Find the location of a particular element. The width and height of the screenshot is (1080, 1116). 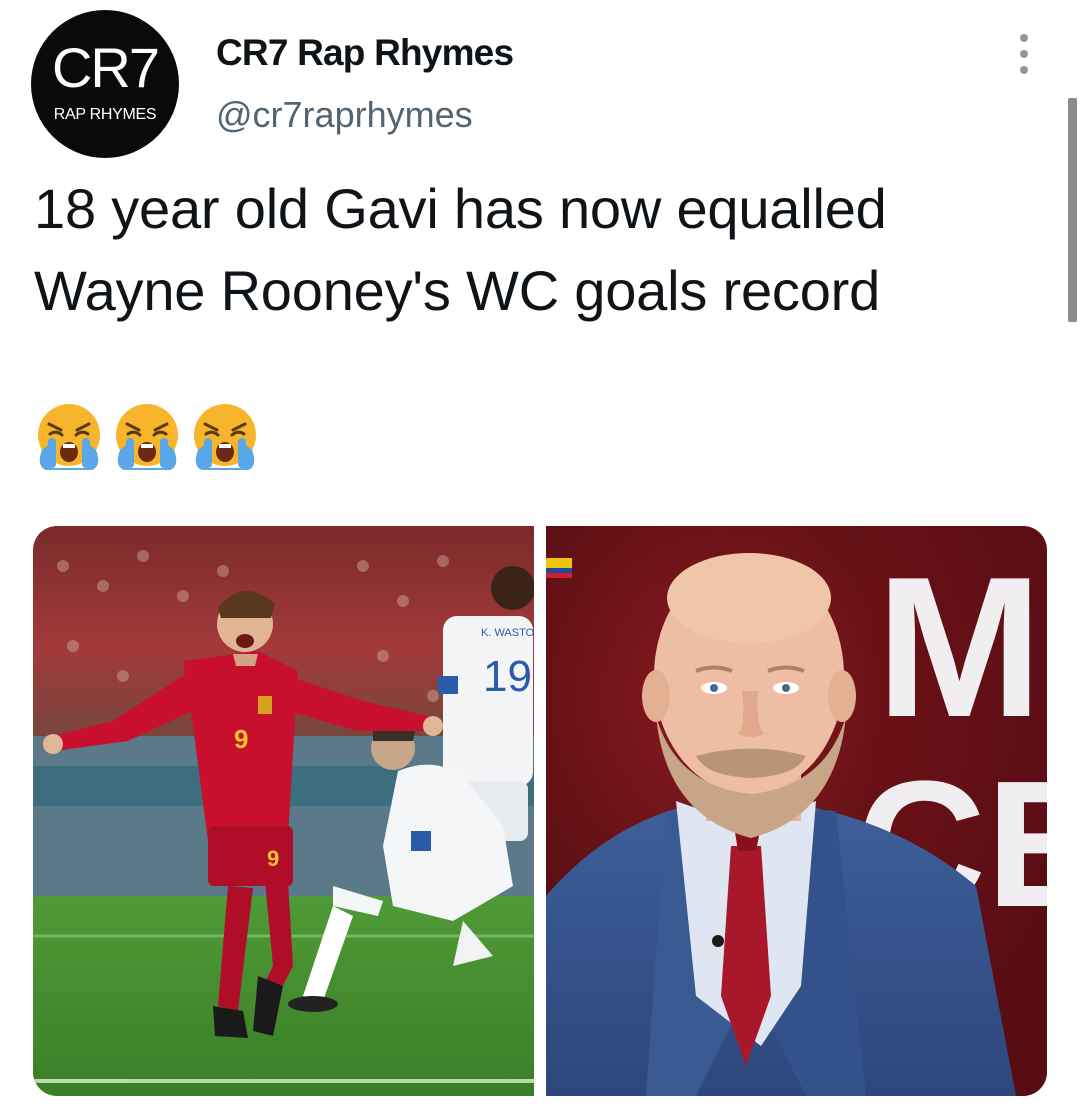

emoji-row is located at coordinates (147, 437).